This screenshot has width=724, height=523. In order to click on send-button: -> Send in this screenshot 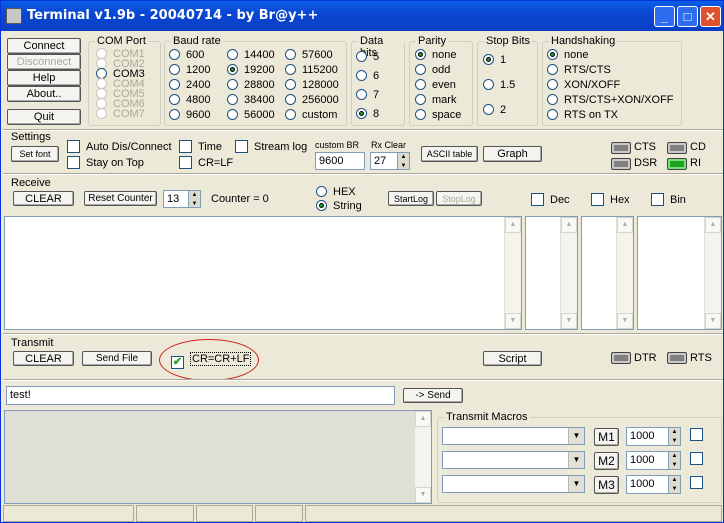, I will do `click(433, 395)`.